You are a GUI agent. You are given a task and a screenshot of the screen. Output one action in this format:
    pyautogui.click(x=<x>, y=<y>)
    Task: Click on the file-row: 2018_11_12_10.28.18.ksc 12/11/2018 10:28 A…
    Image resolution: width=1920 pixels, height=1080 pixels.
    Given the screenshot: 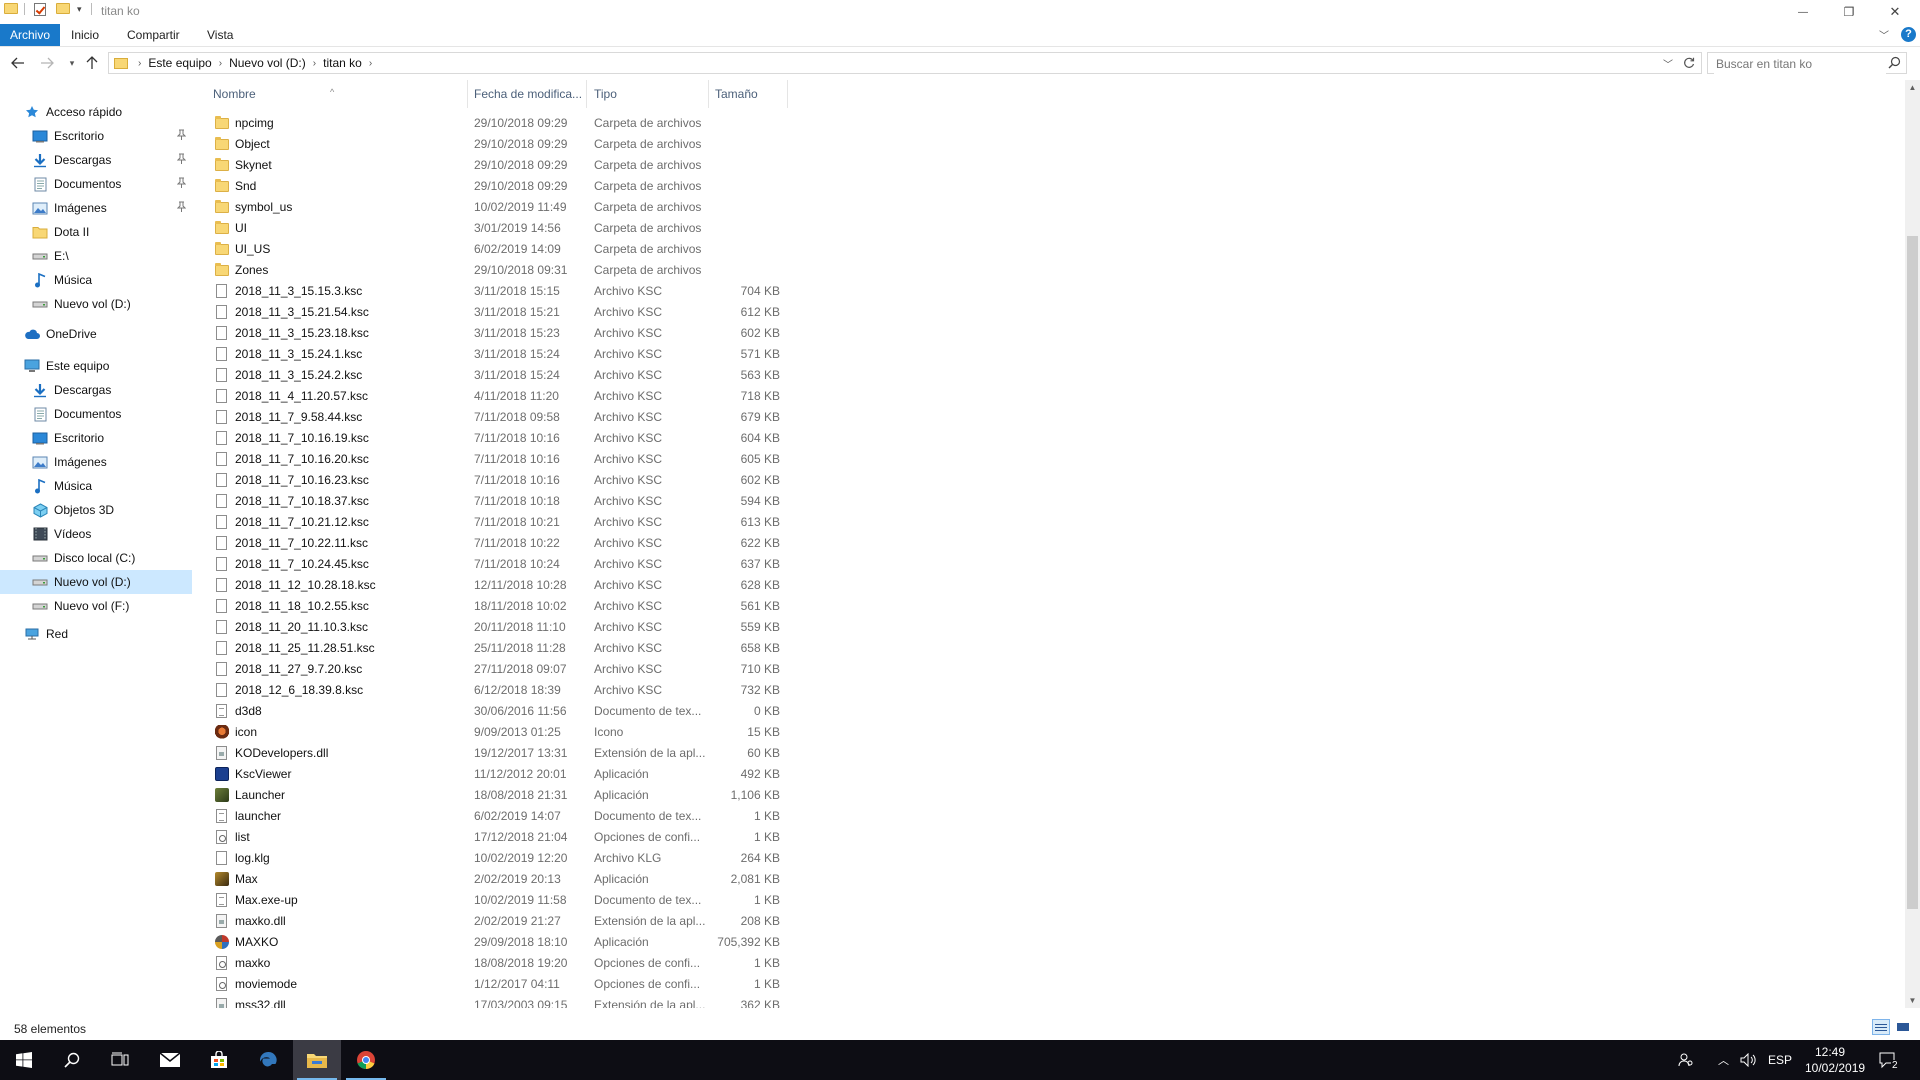 What is the action you would take?
    pyautogui.click(x=600, y=585)
    